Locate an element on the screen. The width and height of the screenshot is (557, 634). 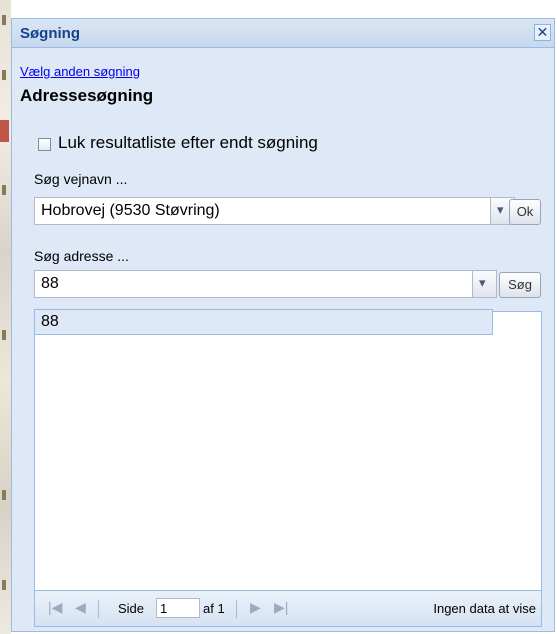
address-search-button: Søg is located at coordinates (520, 285).